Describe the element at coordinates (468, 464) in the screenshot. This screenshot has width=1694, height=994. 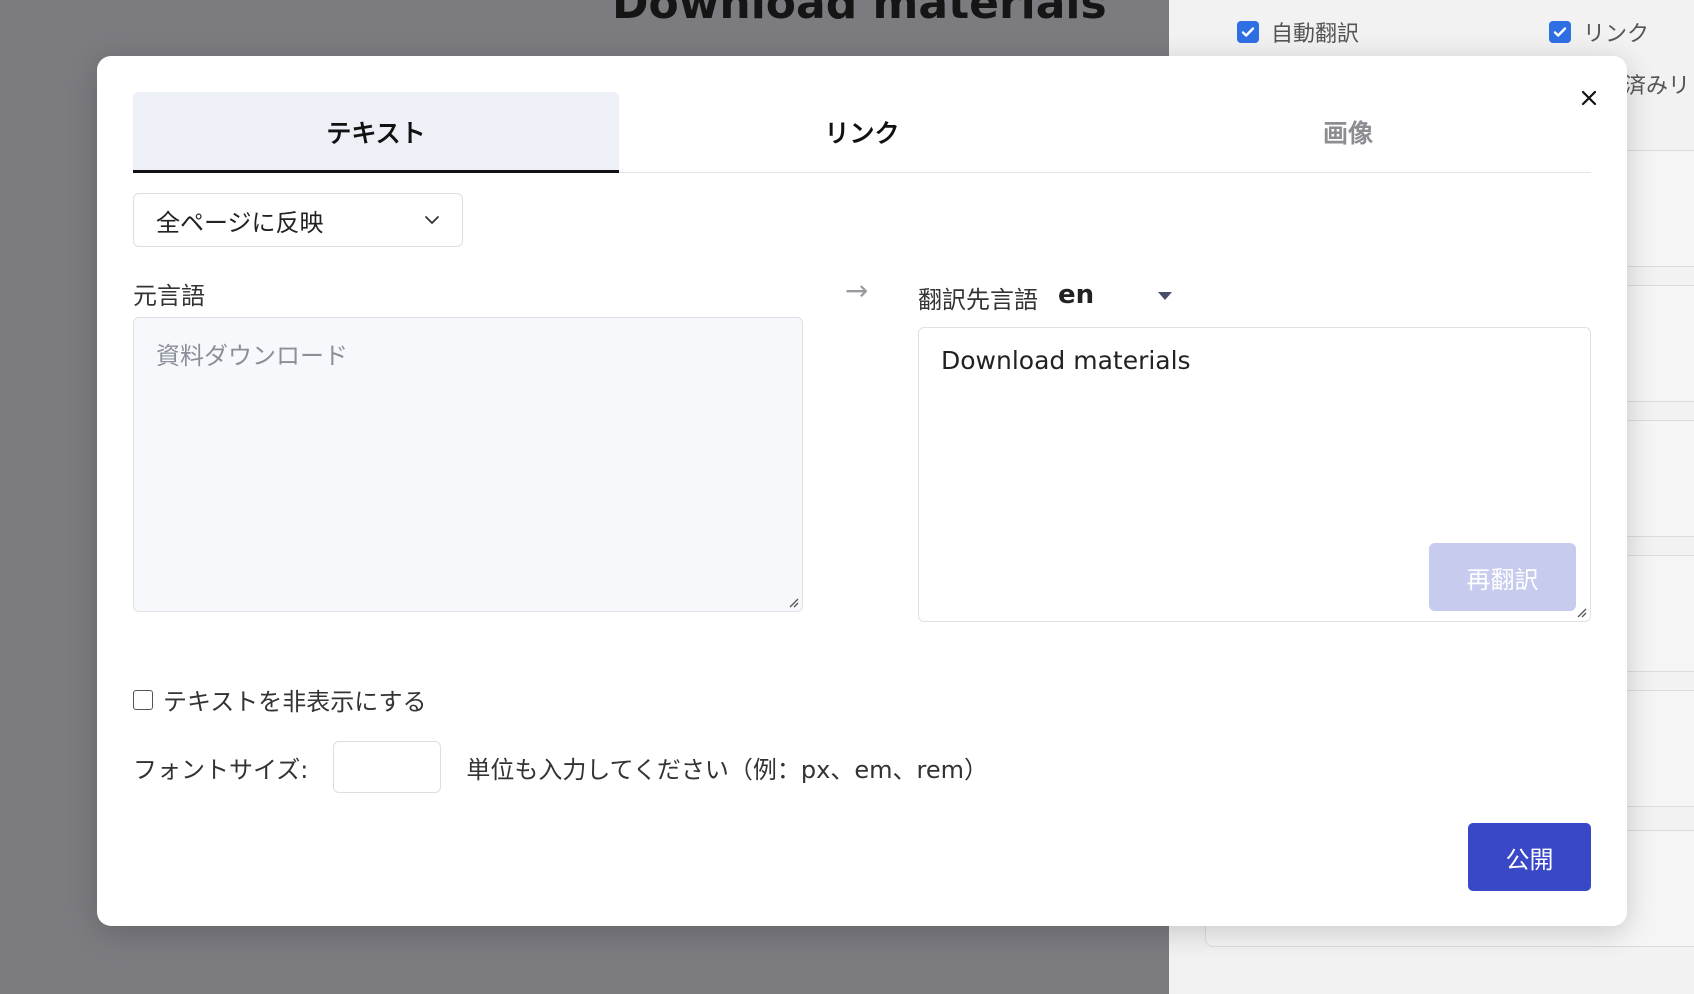
I see `source-text-area: 資料ダウンロード` at that location.